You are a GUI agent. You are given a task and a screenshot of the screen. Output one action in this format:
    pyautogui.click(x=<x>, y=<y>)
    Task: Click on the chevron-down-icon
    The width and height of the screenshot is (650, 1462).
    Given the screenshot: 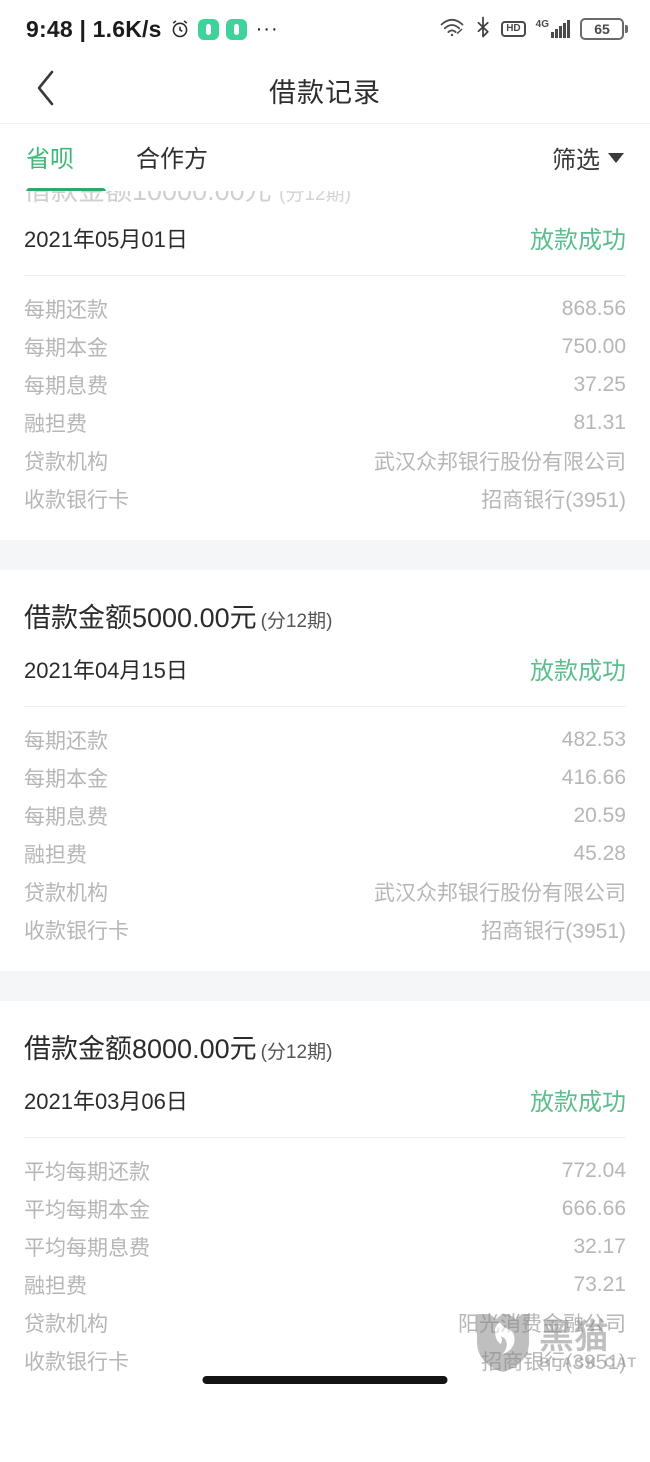 What is the action you would take?
    pyautogui.click(x=616, y=157)
    